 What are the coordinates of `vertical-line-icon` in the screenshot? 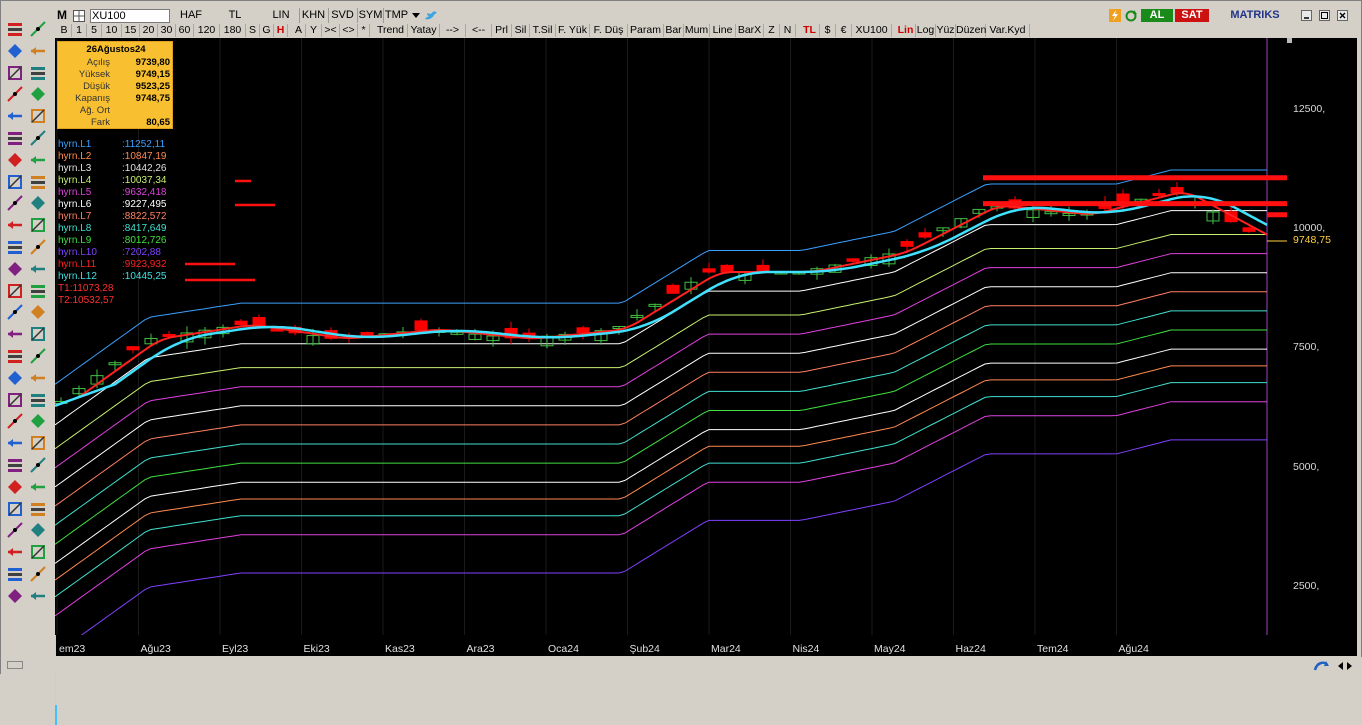 It's located at (15, 269).